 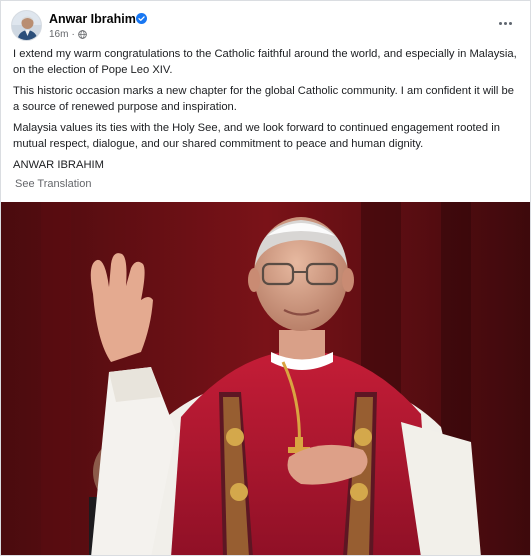 I want to click on author-name: Anwar Ibrahim, so click(x=92, y=19).